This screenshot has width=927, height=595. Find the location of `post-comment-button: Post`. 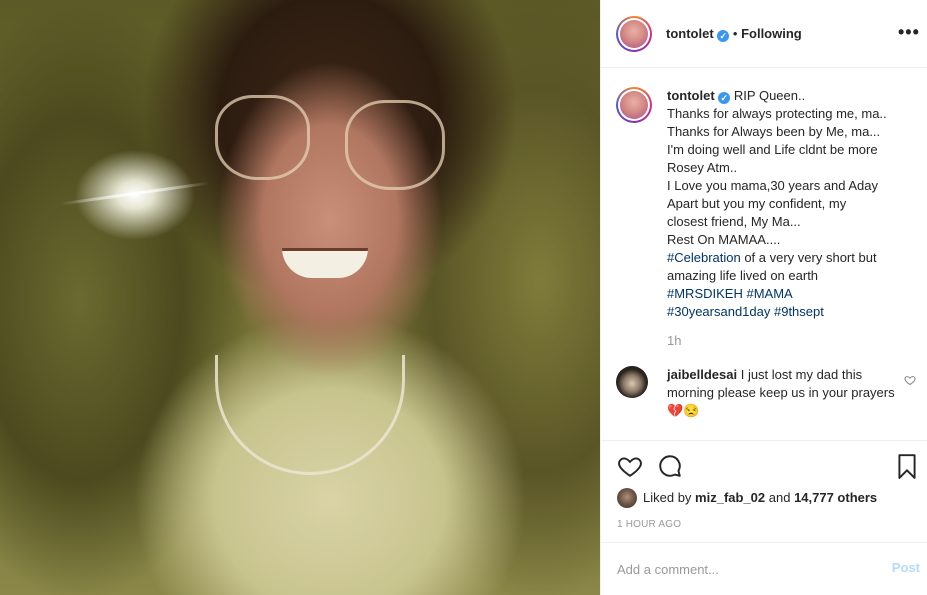

post-comment-button: Post is located at coordinates (906, 567).